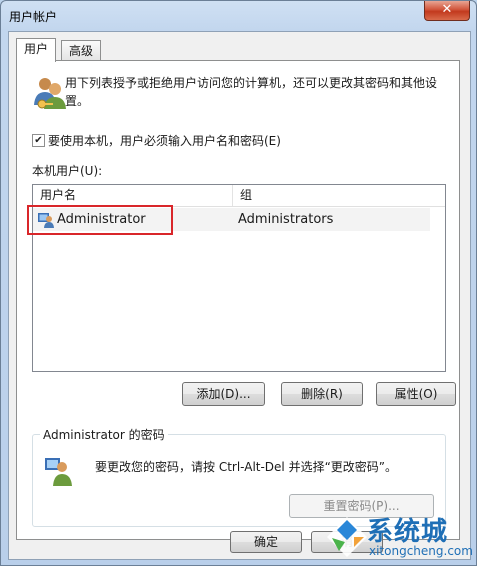  Describe the element at coordinates (67, 171) in the screenshot. I see `local-users-label: 本机用户(U):` at that location.